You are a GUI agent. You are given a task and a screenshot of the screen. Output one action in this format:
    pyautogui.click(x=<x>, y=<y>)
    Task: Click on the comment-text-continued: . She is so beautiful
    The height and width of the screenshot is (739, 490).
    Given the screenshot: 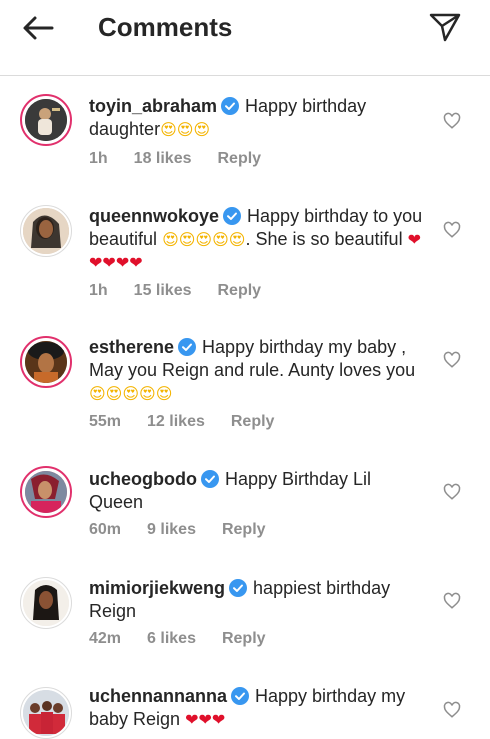 What is the action you would take?
    pyautogui.click(x=326, y=239)
    